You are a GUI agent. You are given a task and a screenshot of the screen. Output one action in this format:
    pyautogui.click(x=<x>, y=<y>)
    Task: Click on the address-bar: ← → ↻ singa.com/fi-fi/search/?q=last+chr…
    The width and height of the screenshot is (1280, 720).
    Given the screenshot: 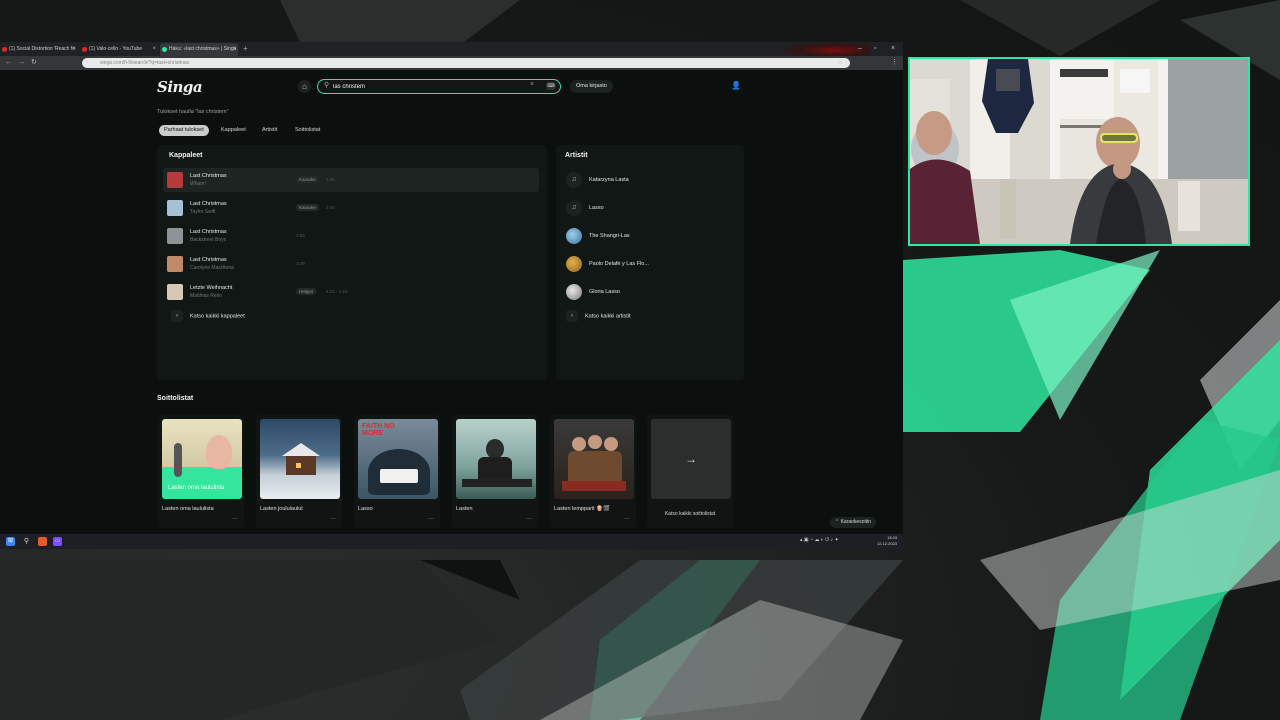 What is the action you would take?
    pyautogui.click(x=451, y=63)
    